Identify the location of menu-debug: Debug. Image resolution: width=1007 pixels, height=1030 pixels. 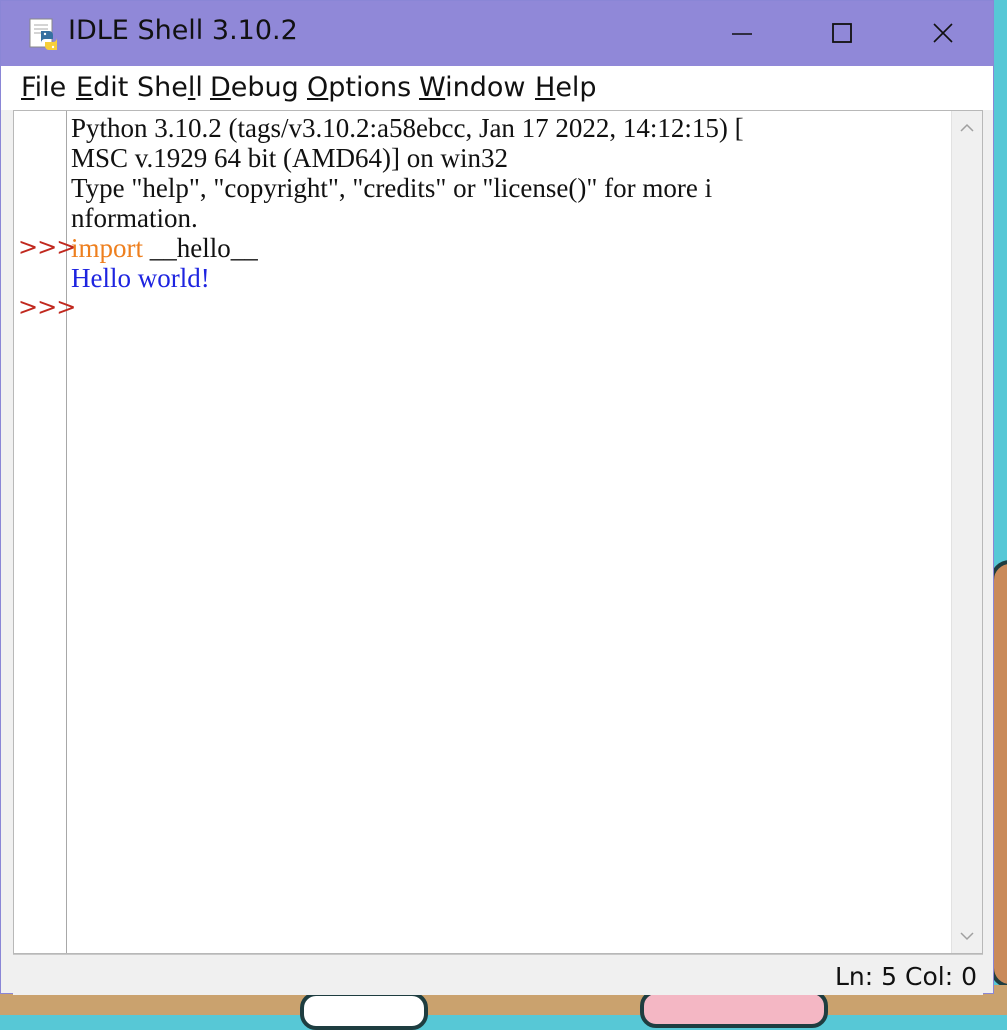
(254, 87).